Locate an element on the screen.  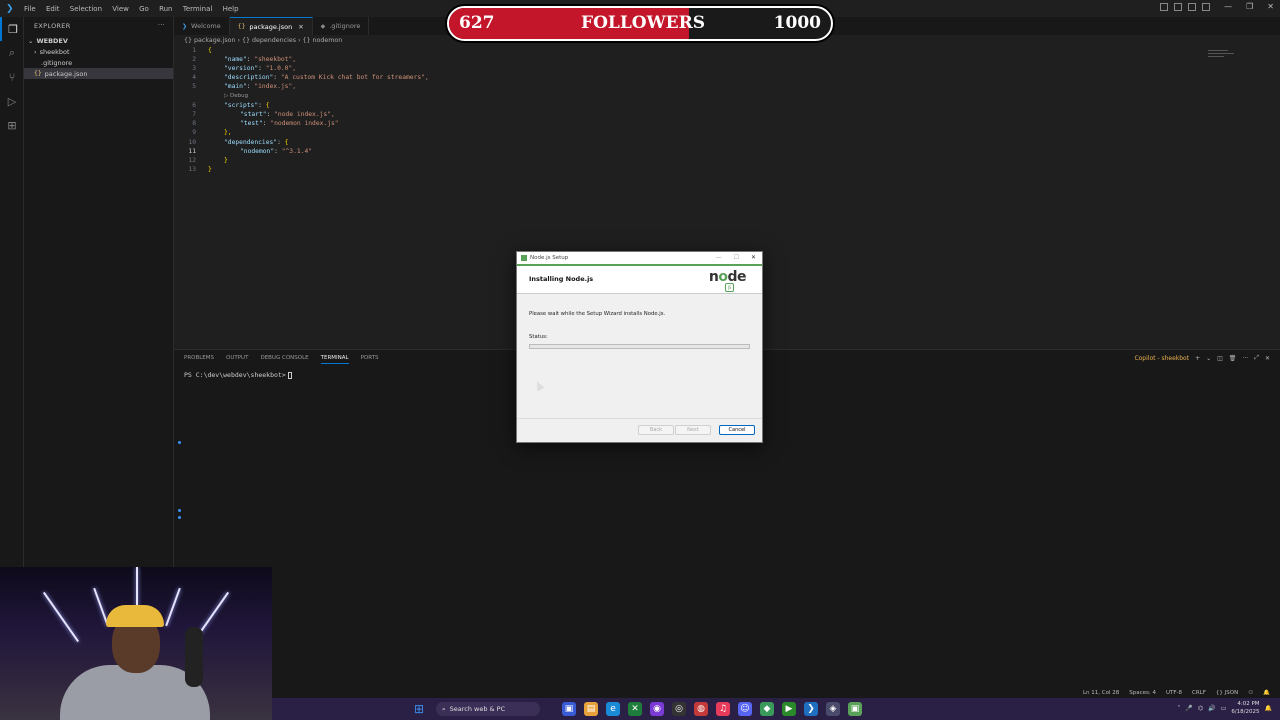
battery-icon: ▭ is located at coordinates (1224, 708).